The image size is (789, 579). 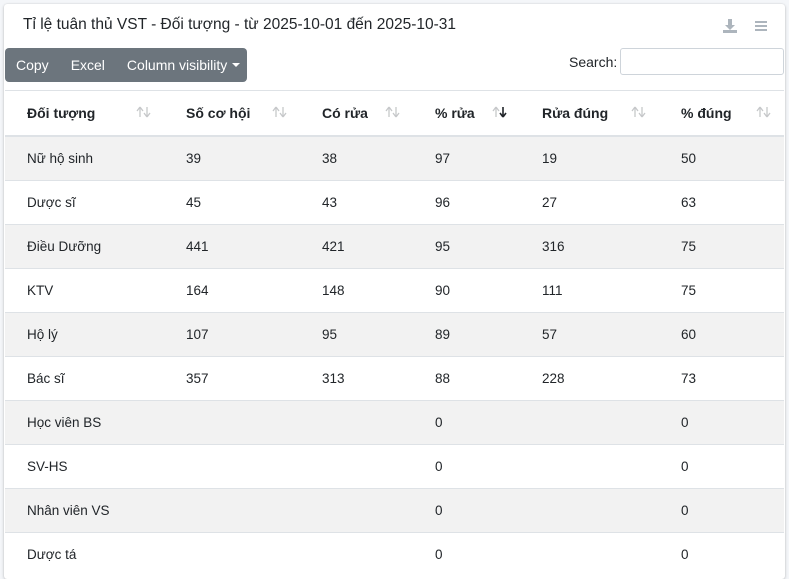 I want to click on download-icon, so click(x=730, y=26).